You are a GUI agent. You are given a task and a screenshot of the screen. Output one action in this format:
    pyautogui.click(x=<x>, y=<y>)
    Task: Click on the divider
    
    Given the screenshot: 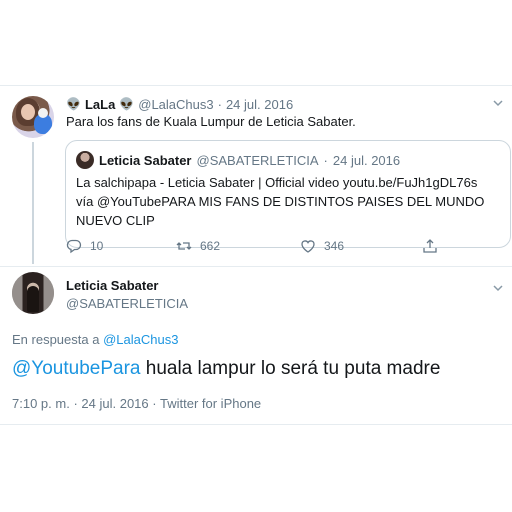 What is the action you would take?
    pyautogui.click(x=256, y=266)
    